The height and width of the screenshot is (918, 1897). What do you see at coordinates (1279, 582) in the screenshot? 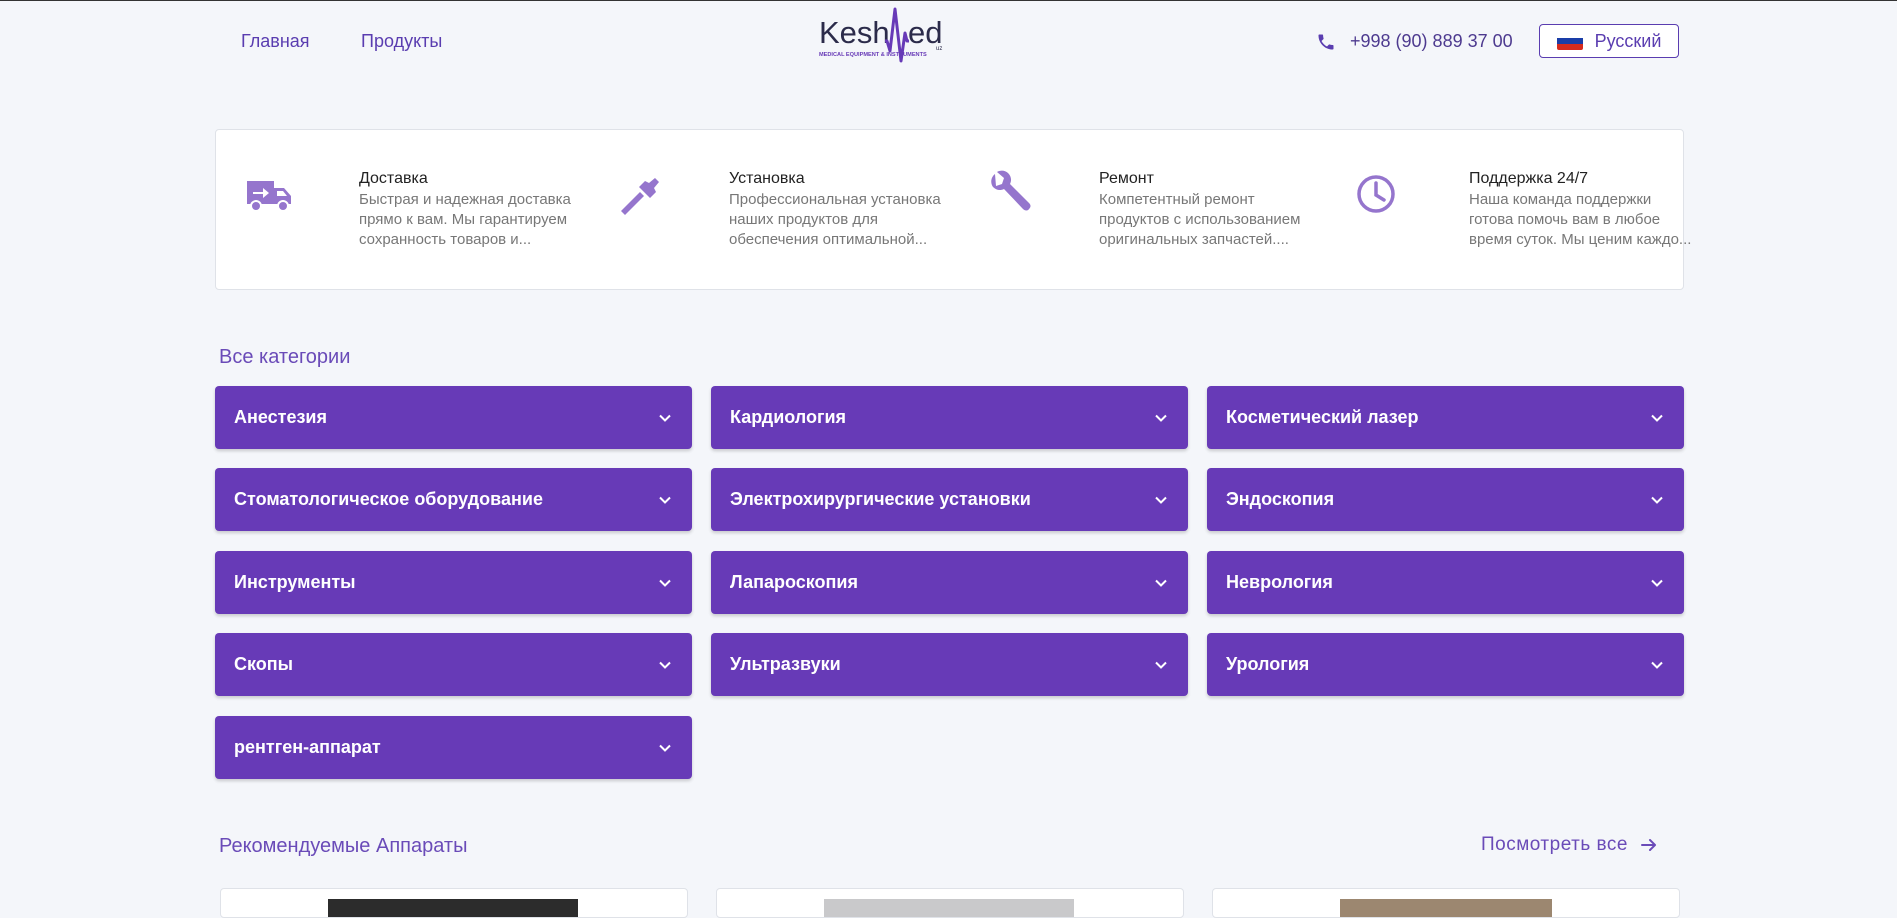
I see `category-label: Неврология` at bounding box center [1279, 582].